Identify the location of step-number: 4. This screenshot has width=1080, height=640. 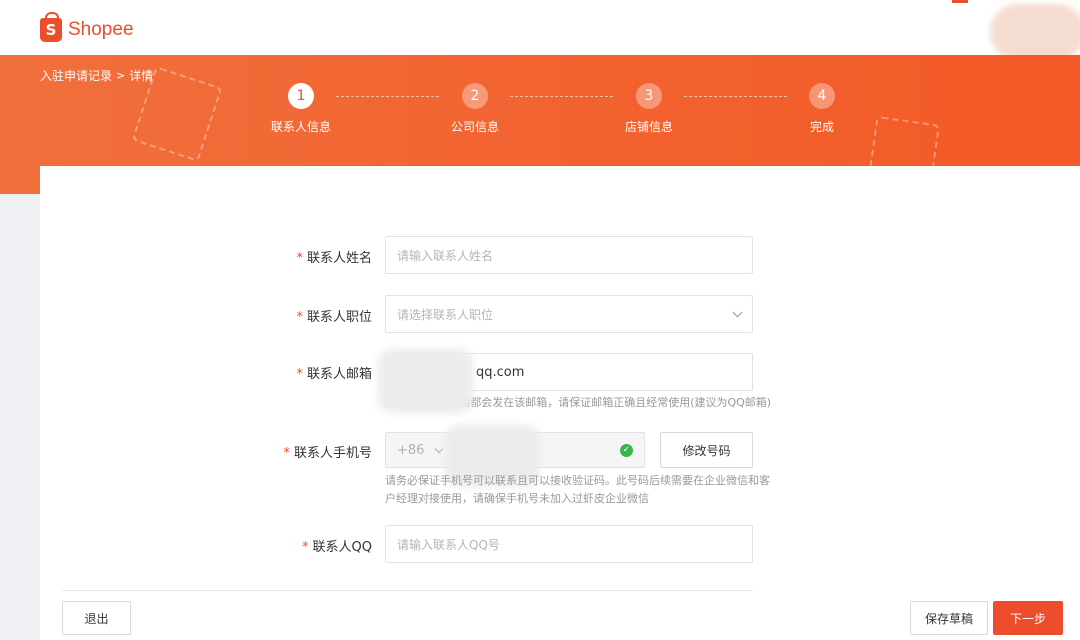
(822, 96).